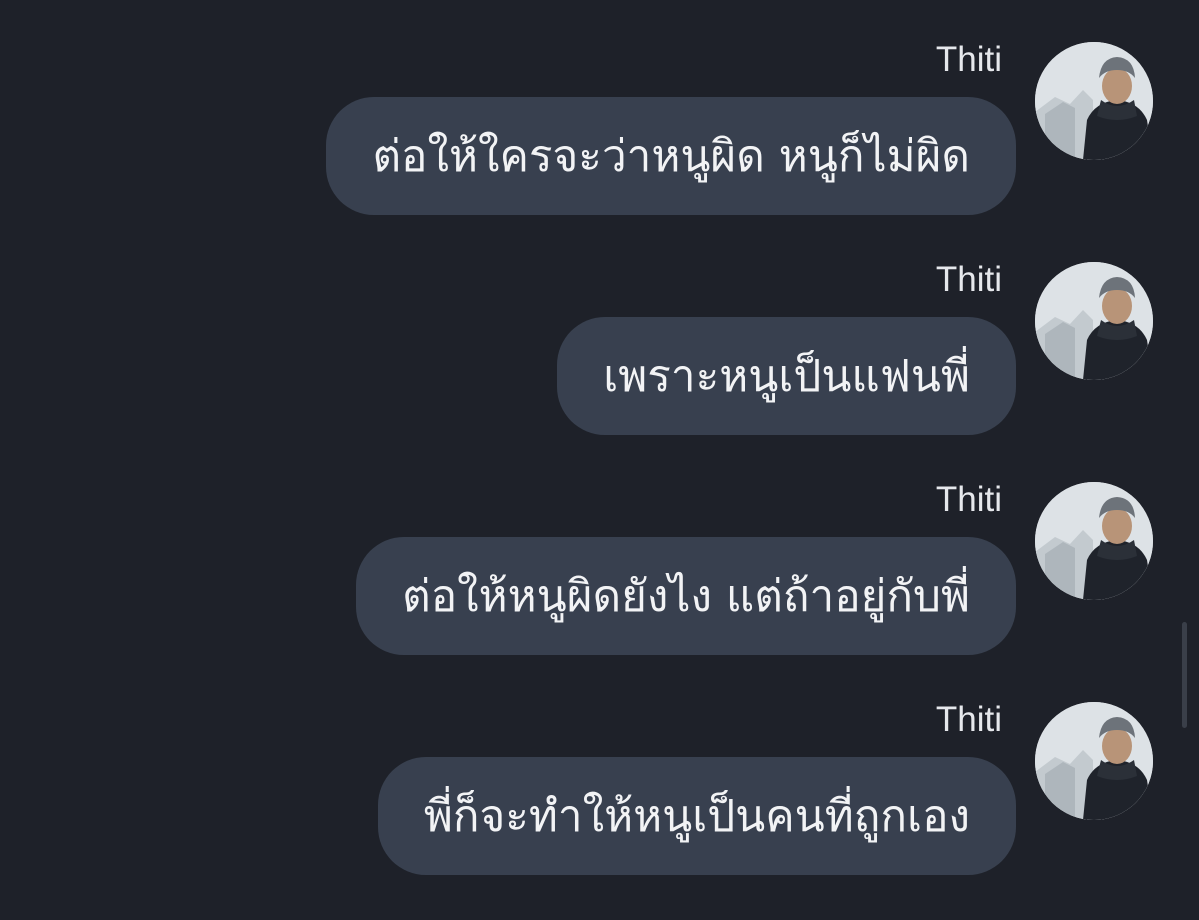 This screenshot has height=920, width=1199. What do you see at coordinates (686, 596) in the screenshot?
I see `message-bubble: ต่อให้หนูผิดยังไง แต่ถ้าอยู่กับพี่` at bounding box center [686, 596].